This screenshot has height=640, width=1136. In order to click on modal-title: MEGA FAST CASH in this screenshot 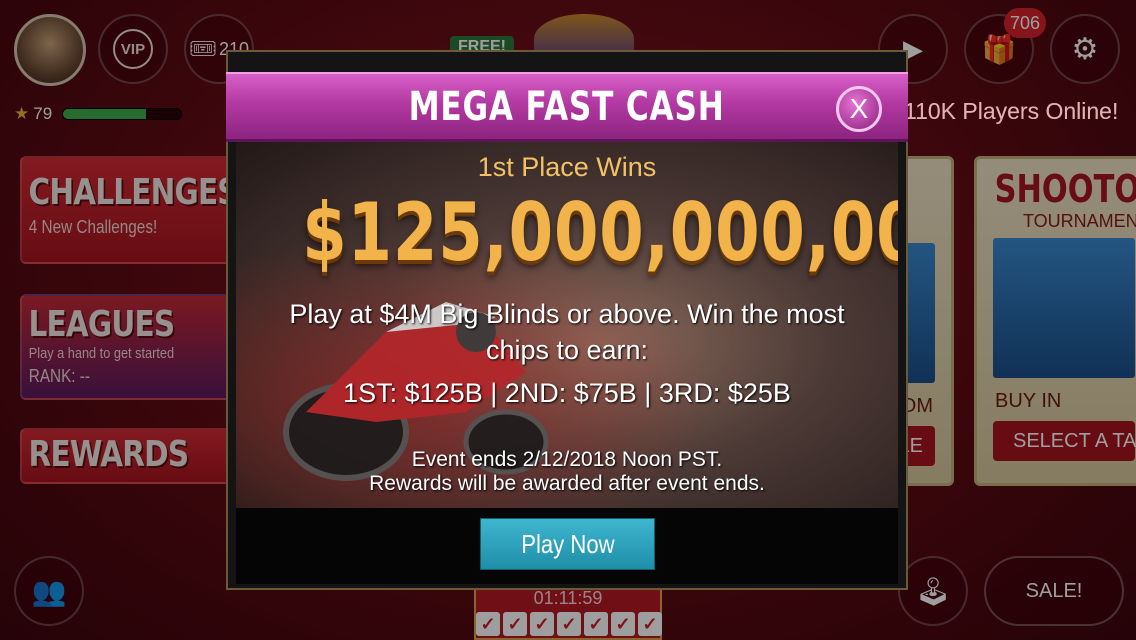, I will do `click(567, 106)`.